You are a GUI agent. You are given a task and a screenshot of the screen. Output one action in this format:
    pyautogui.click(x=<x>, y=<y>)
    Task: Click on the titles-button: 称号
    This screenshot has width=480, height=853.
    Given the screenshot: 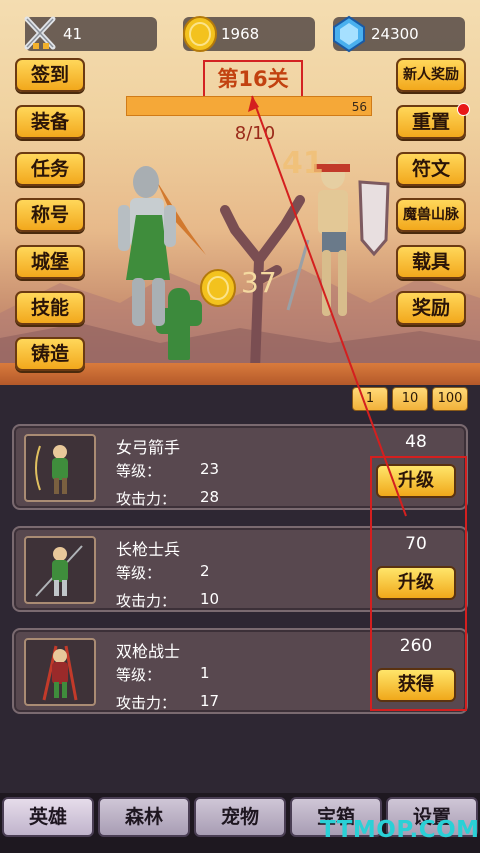 What is the action you would take?
    pyautogui.click(x=50, y=215)
    